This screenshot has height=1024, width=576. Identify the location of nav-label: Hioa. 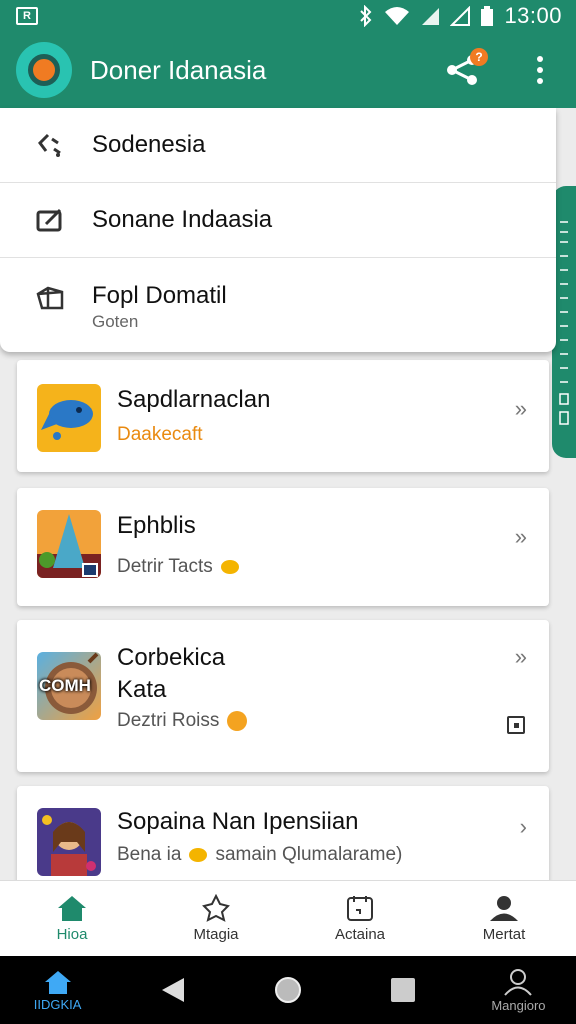
(72, 934).